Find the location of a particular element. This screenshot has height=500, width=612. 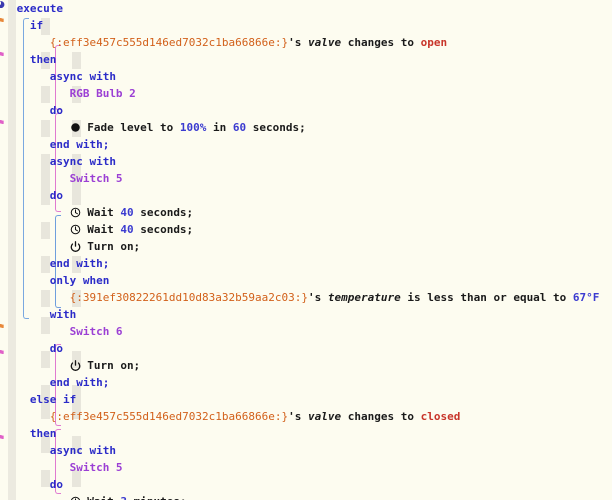

code-line-content: Switch 6 is located at coordinates (96, 331).